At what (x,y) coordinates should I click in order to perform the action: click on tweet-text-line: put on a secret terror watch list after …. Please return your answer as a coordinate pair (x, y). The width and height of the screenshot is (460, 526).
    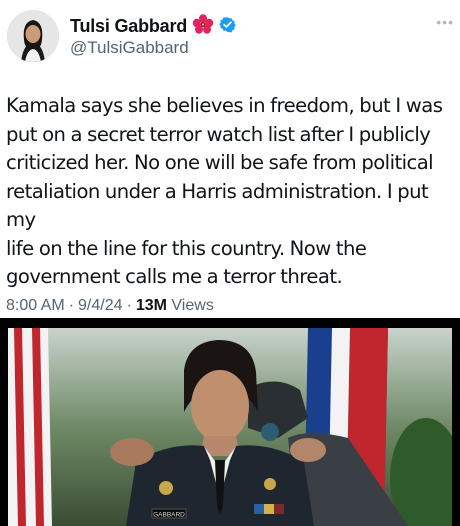
    Looking at the image, I should click on (218, 134).